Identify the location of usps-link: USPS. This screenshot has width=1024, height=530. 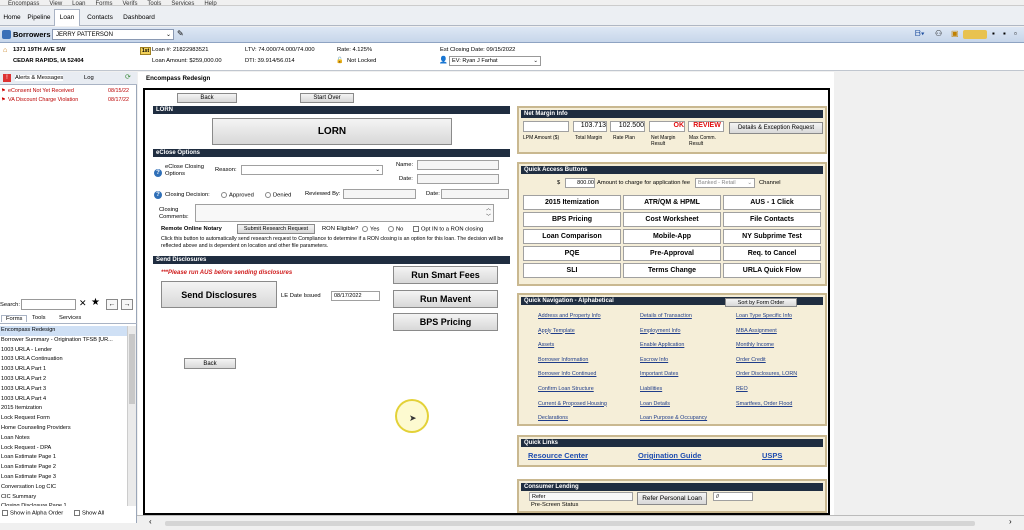
(772, 455).